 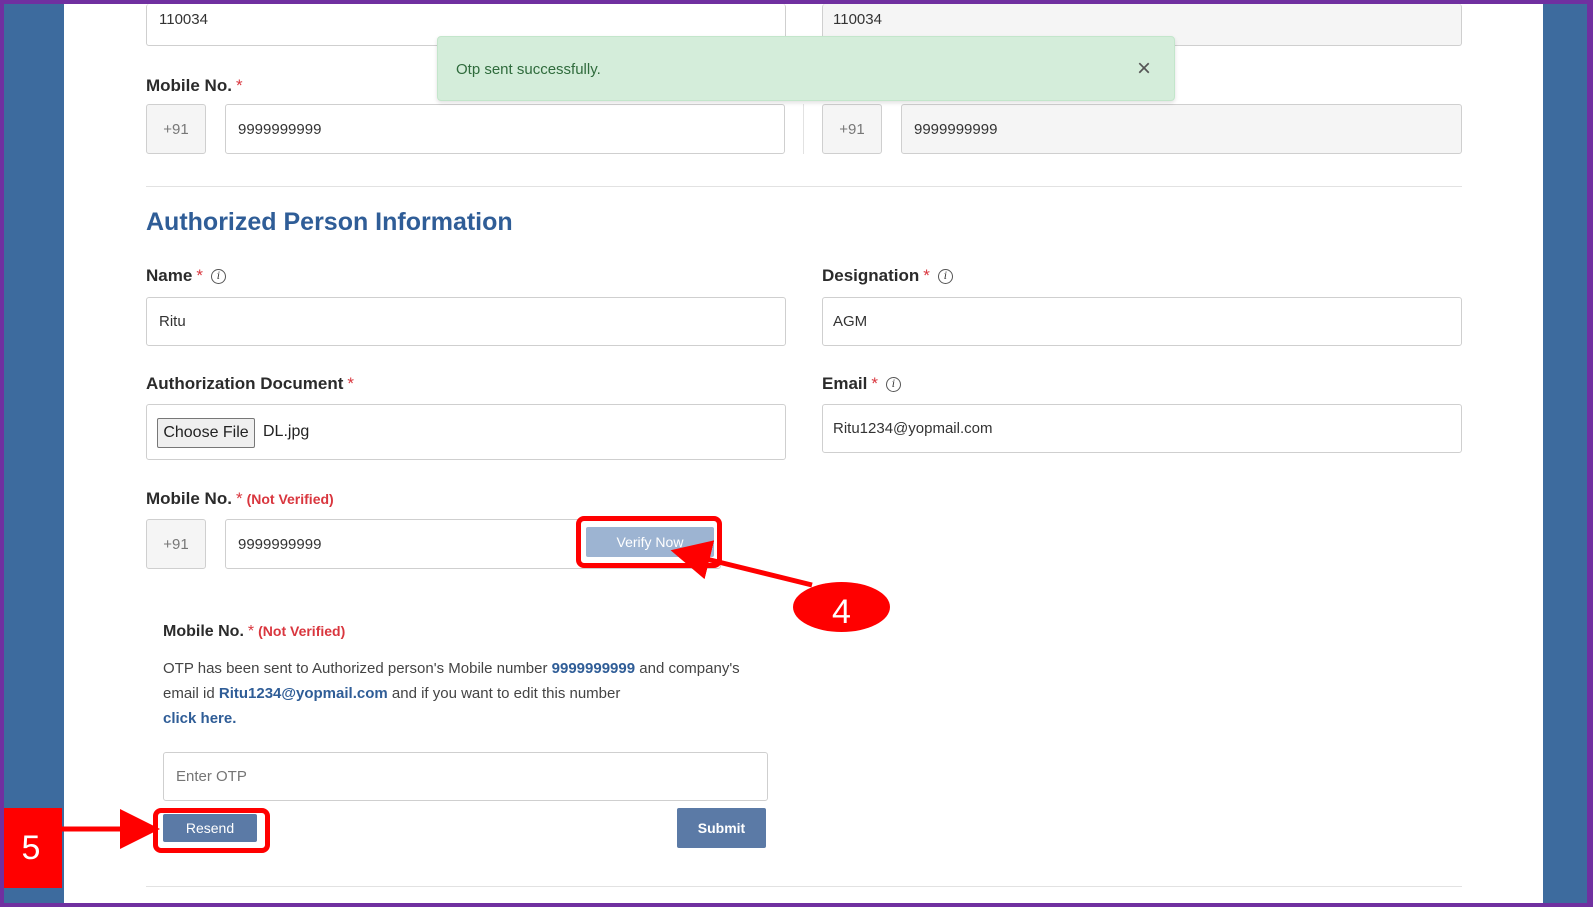 I want to click on name-input: Ritu, so click(x=466, y=321).